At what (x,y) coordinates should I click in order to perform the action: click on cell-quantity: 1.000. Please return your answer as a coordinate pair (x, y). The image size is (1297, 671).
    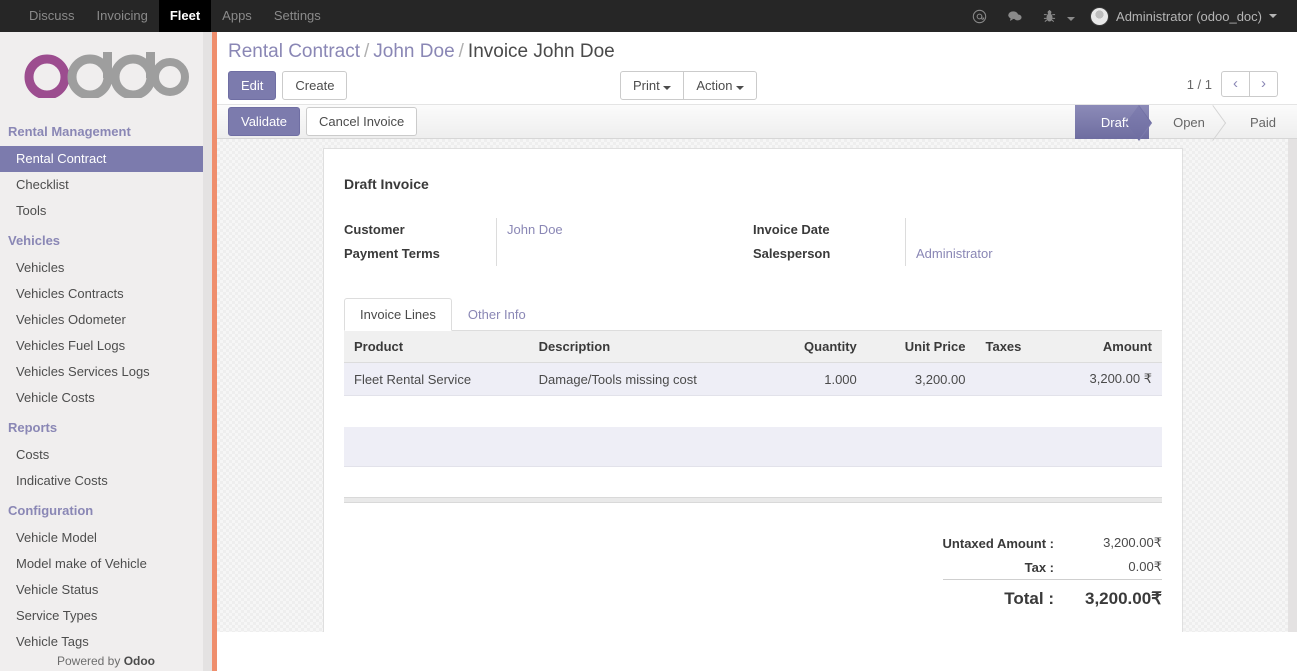
    Looking at the image, I should click on (817, 379).